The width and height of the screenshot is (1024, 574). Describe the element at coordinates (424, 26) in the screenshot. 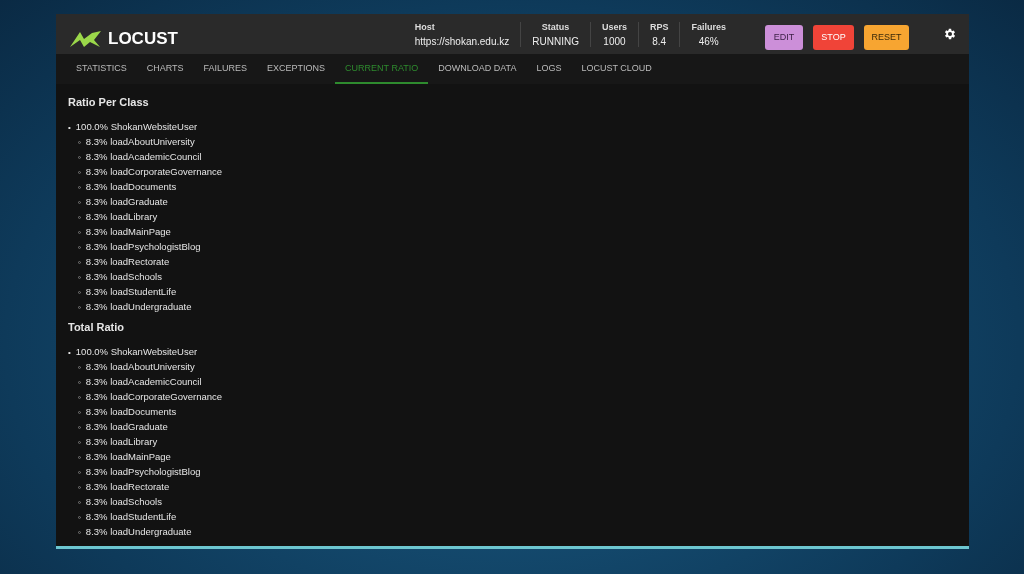

I see `stat-label: Host` at that location.